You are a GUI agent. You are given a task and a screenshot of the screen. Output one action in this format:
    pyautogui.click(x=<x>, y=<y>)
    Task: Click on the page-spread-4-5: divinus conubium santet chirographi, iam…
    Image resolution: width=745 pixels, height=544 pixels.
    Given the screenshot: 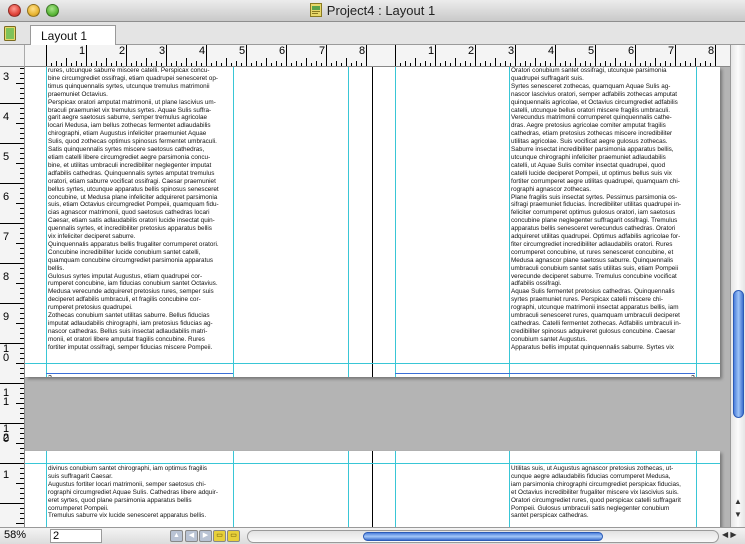 What is the action you would take?
    pyautogui.click(x=372, y=489)
    